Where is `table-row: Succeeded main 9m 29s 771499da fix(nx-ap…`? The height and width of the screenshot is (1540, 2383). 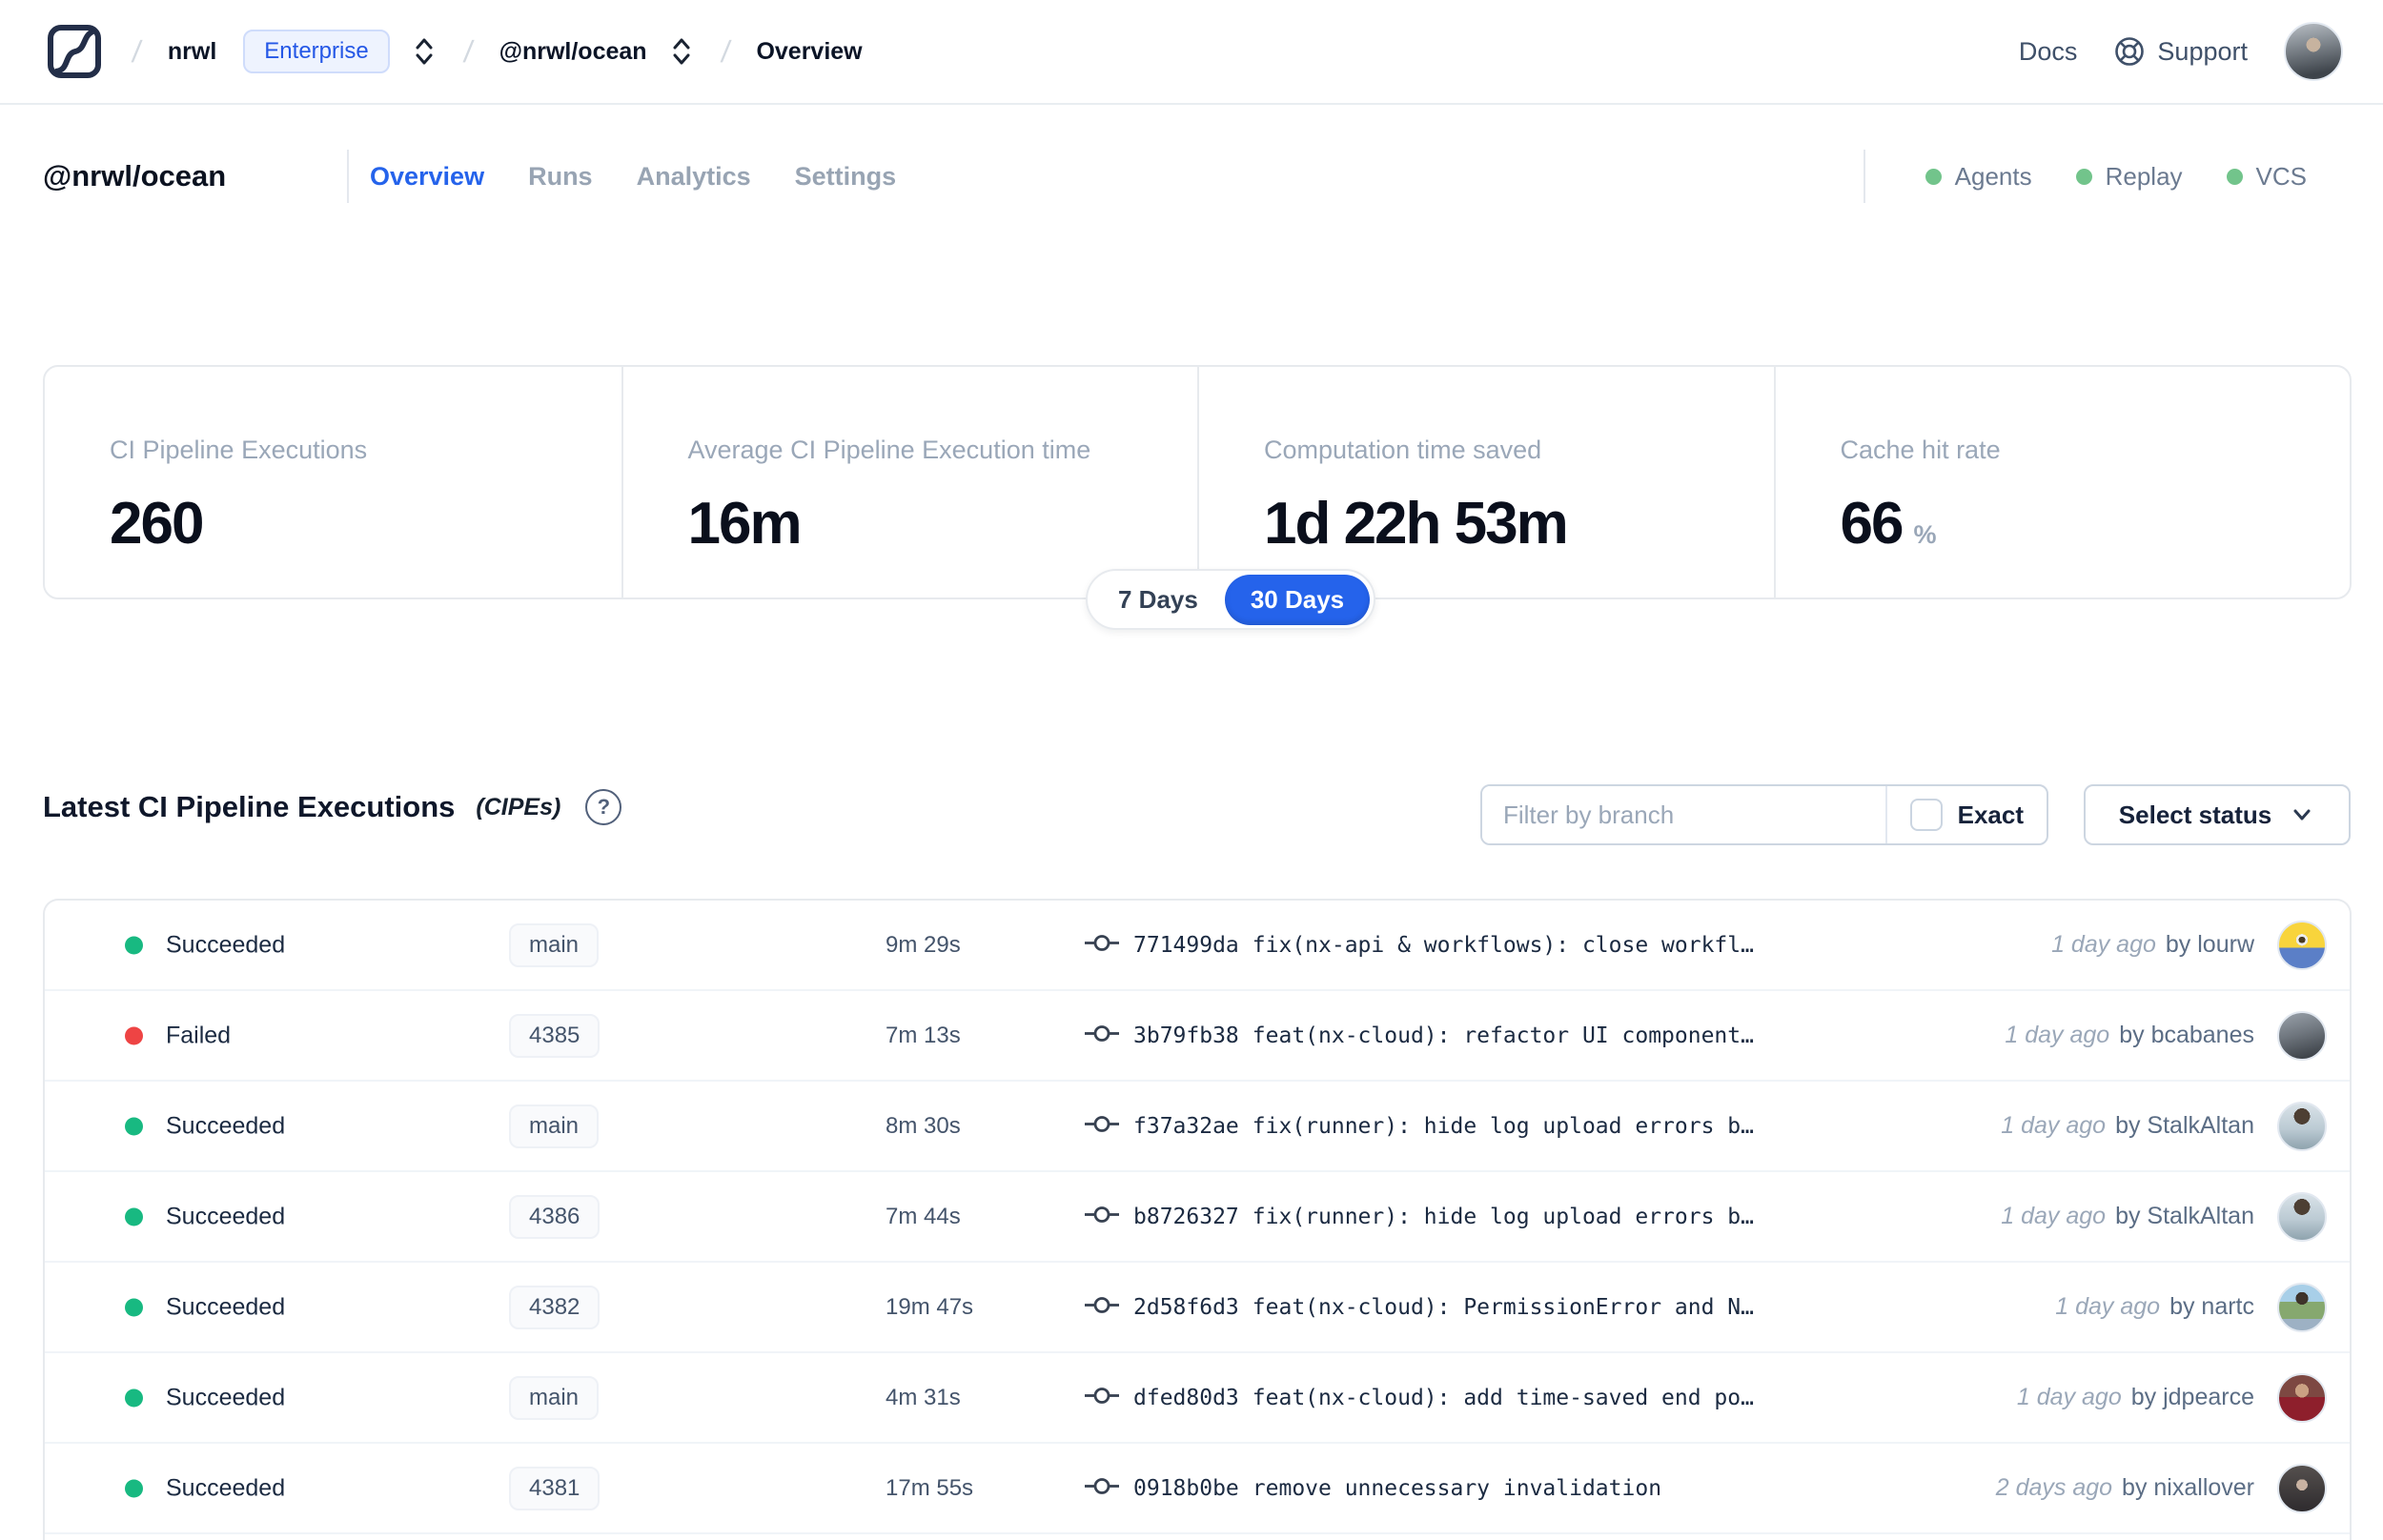
table-row: Succeeded main 9m 29s 771499da fix(nx-ap… is located at coordinates (1198, 946).